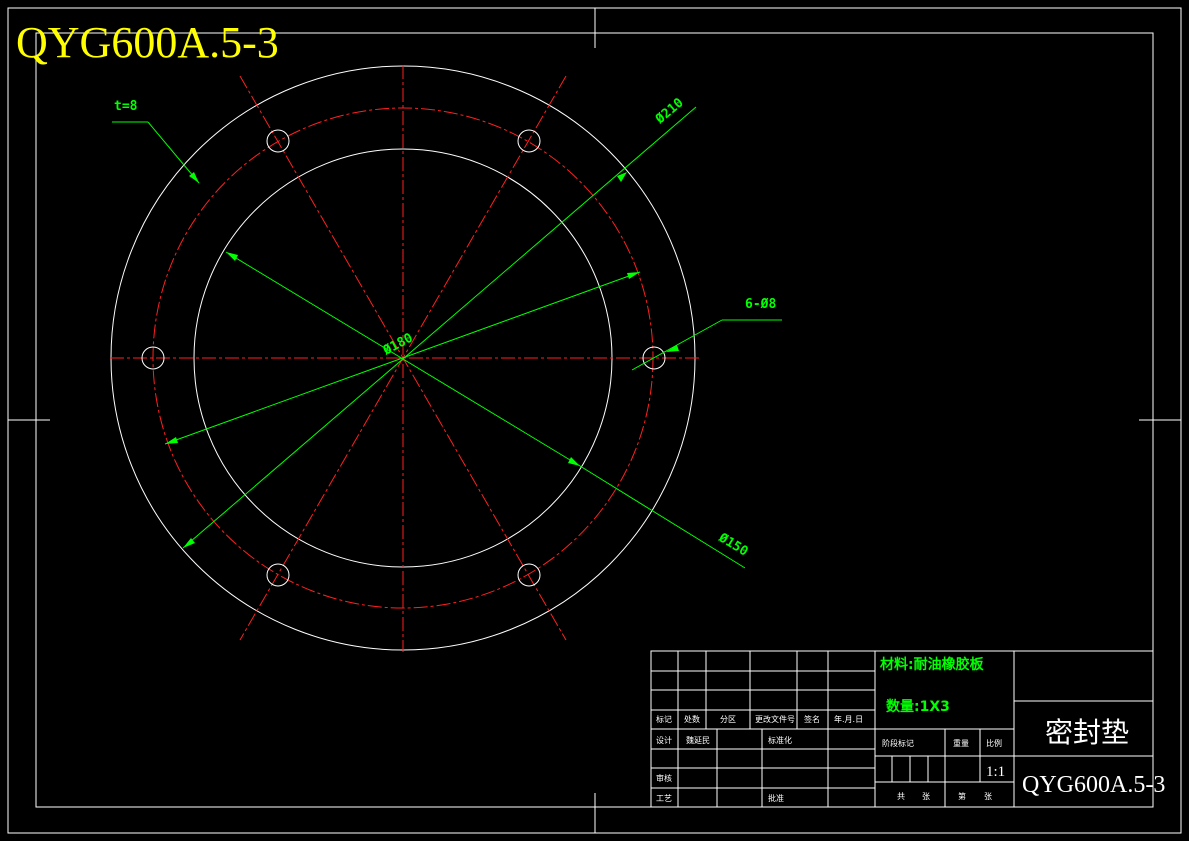  What do you see at coordinates (728, 719) in the screenshot?
I see `tb-zone: 分区` at bounding box center [728, 719].